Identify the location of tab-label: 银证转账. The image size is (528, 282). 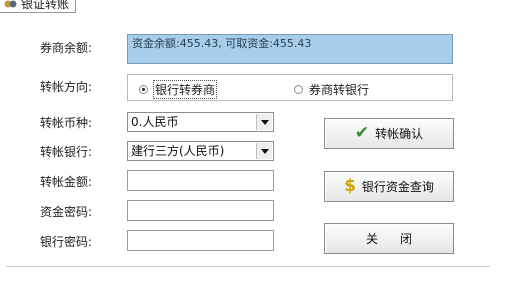
(45, 5).